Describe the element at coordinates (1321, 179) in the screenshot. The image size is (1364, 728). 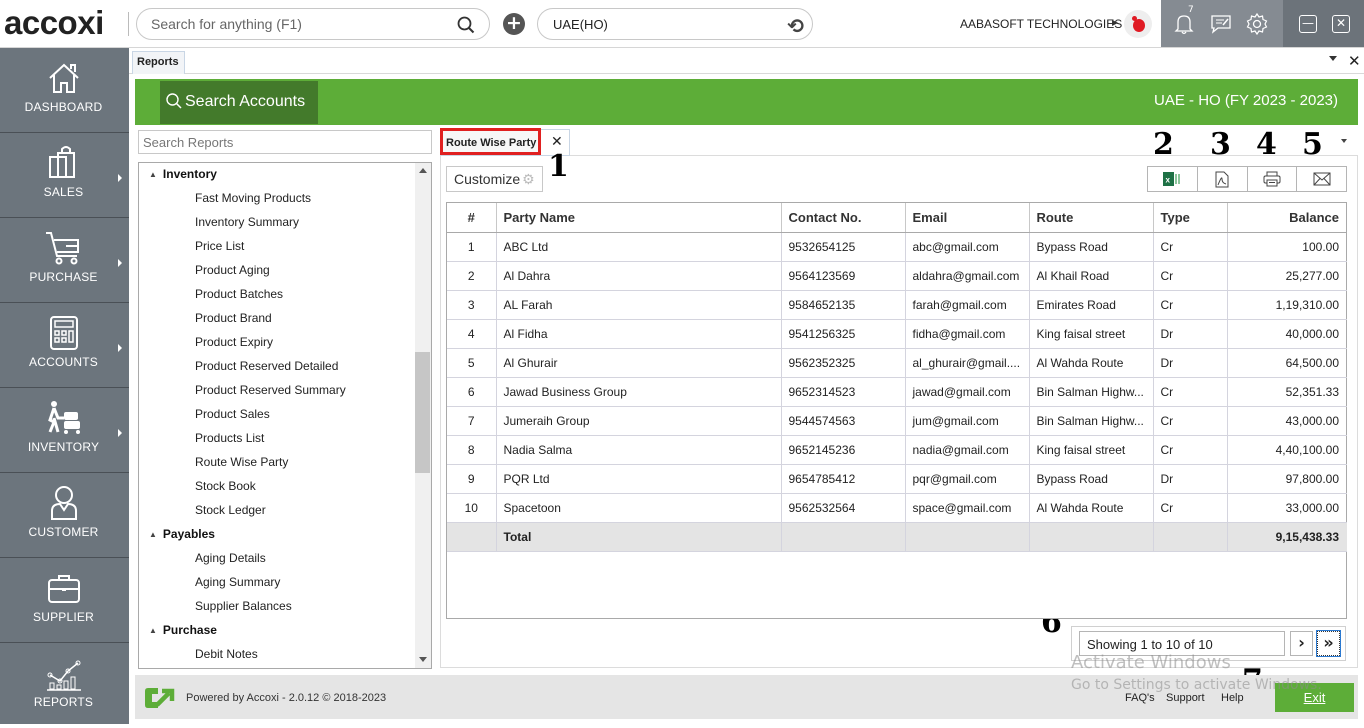
I see `email-button` at that location.